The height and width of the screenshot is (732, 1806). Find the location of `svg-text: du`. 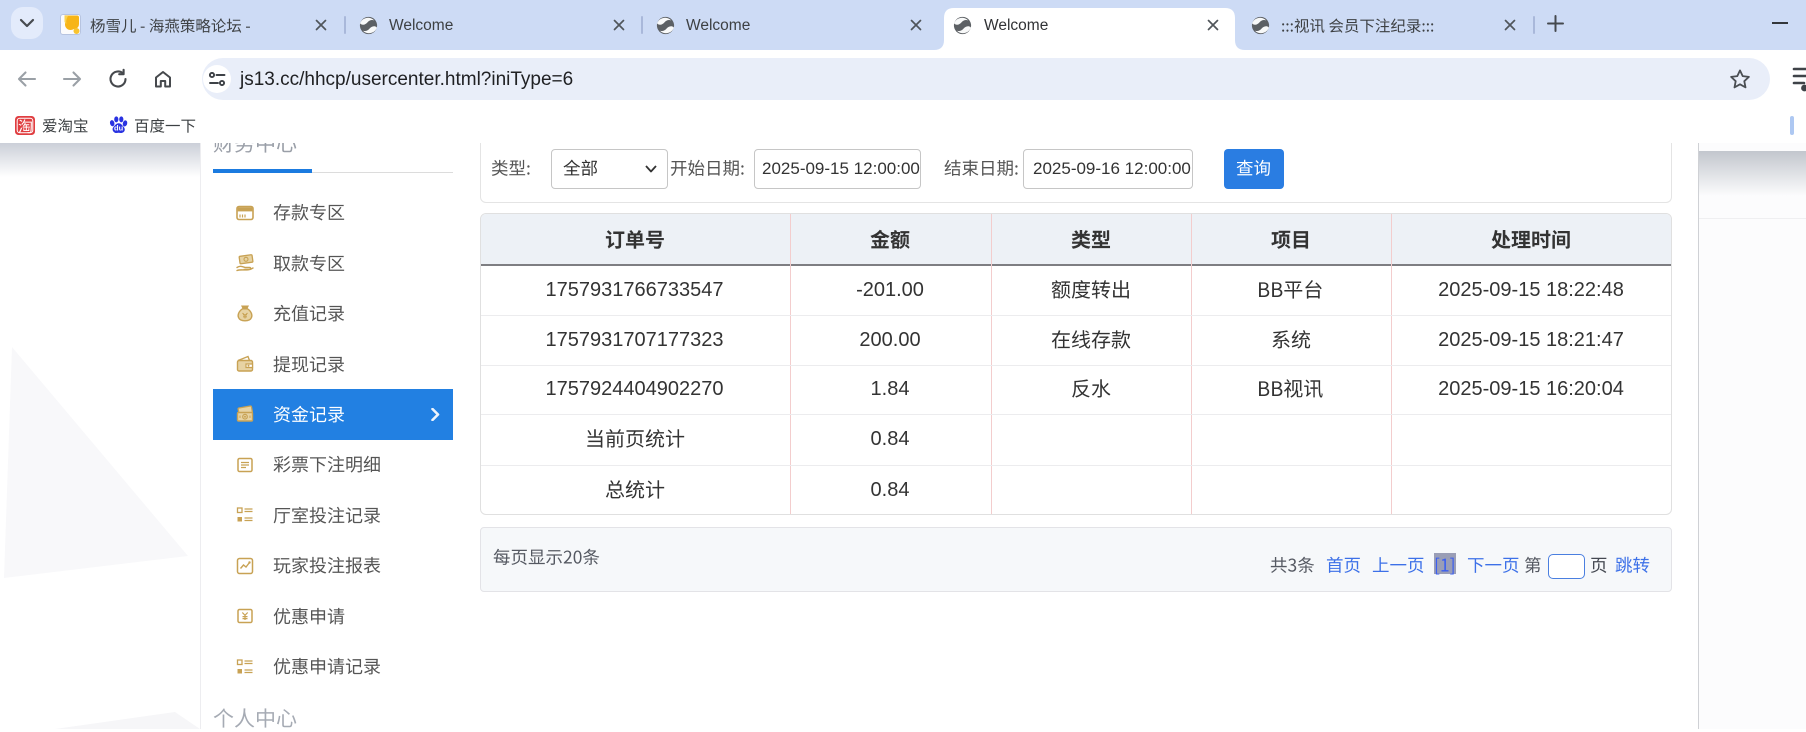

svg-text: du is located at coordinates (119, 128).